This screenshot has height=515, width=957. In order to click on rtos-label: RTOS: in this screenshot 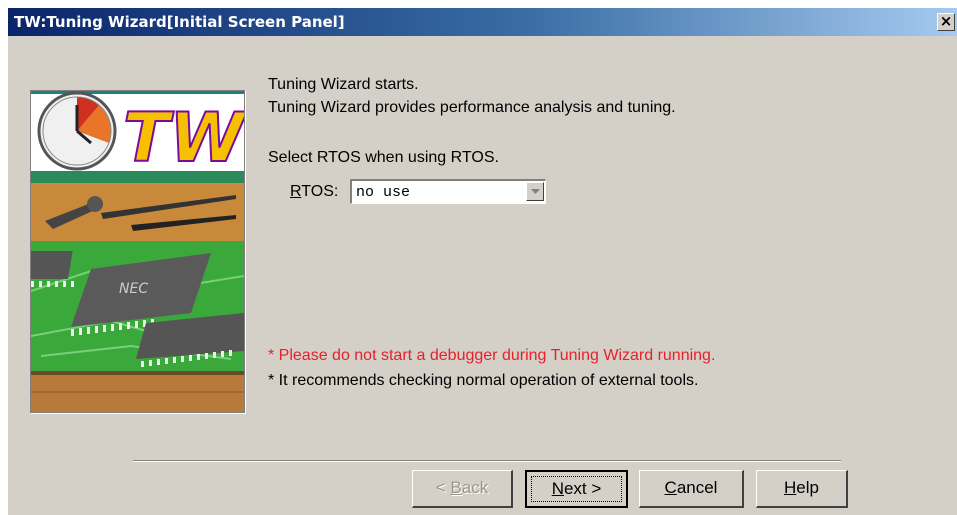, I will do `click(314, 192)`.